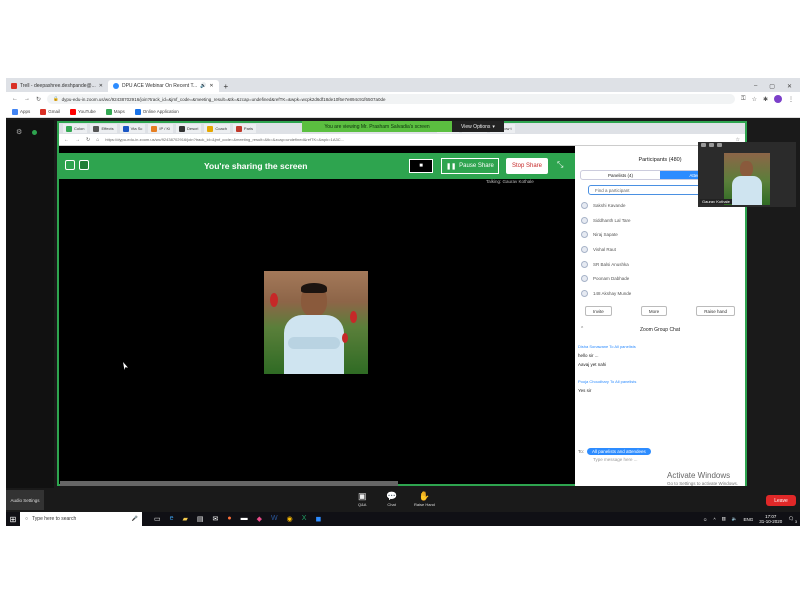  I want to click on chat-button: 💬 Chat, so click(391, 499).